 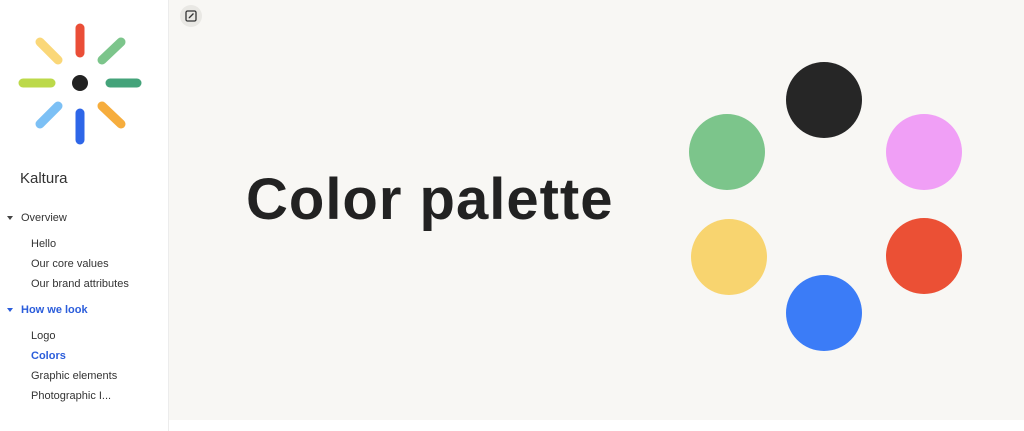 What do you see at coordinates (80, 84) in the screenshot?
I see `kaltura-logo-icon` at bounding box center [80, 84].